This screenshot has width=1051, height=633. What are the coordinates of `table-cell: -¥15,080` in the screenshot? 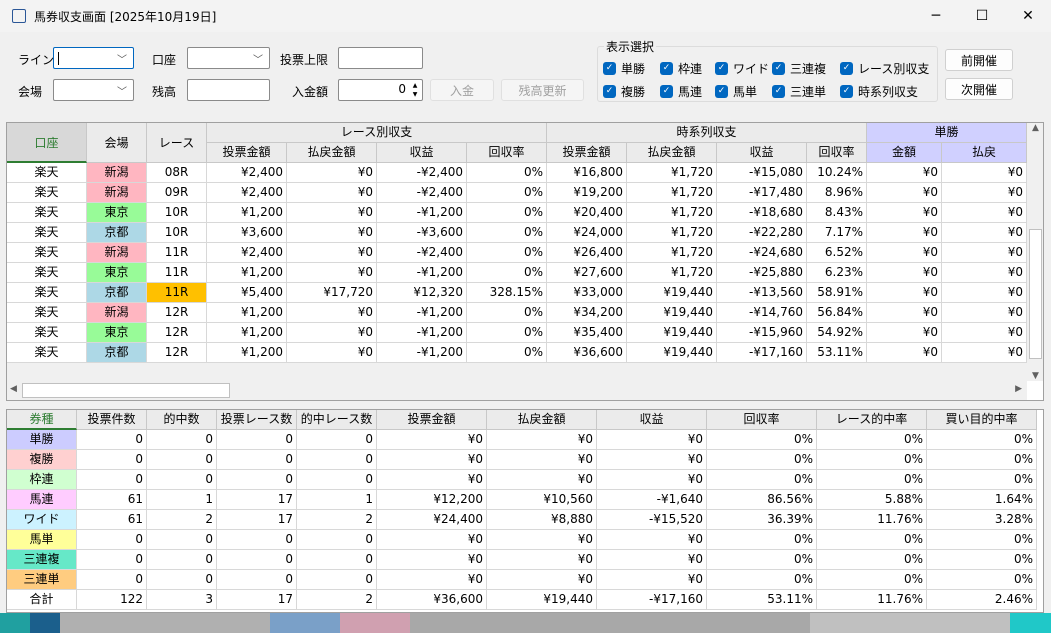 It's located at (762, 173).